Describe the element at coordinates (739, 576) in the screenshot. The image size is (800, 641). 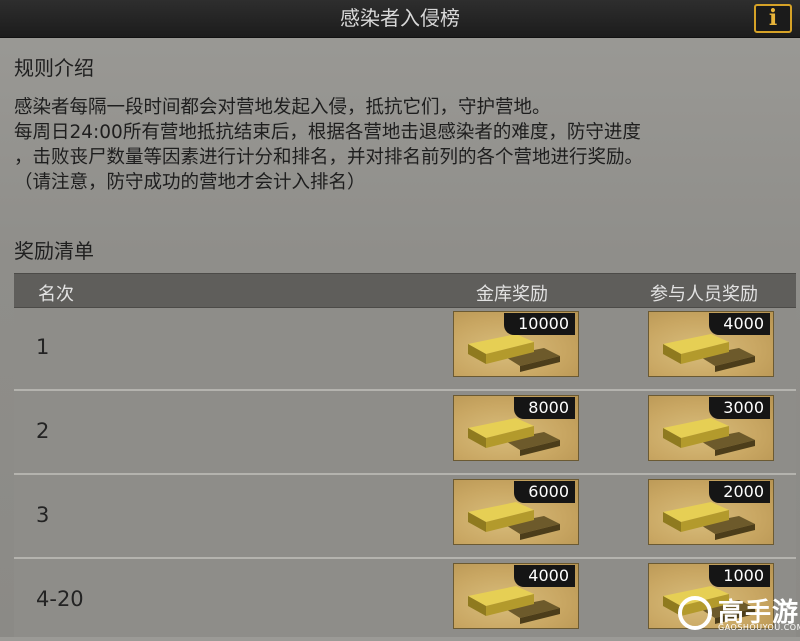
I see `member-amount: 1000` at that location.